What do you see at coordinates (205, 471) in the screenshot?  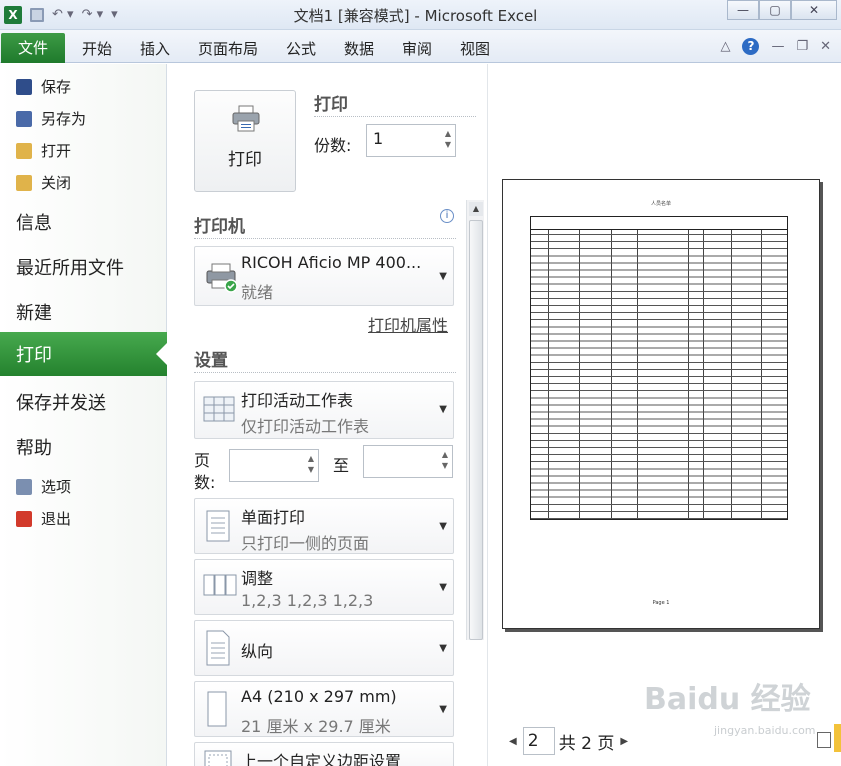 I see `pages-label: 页数:` at bounding box center [205, 471].